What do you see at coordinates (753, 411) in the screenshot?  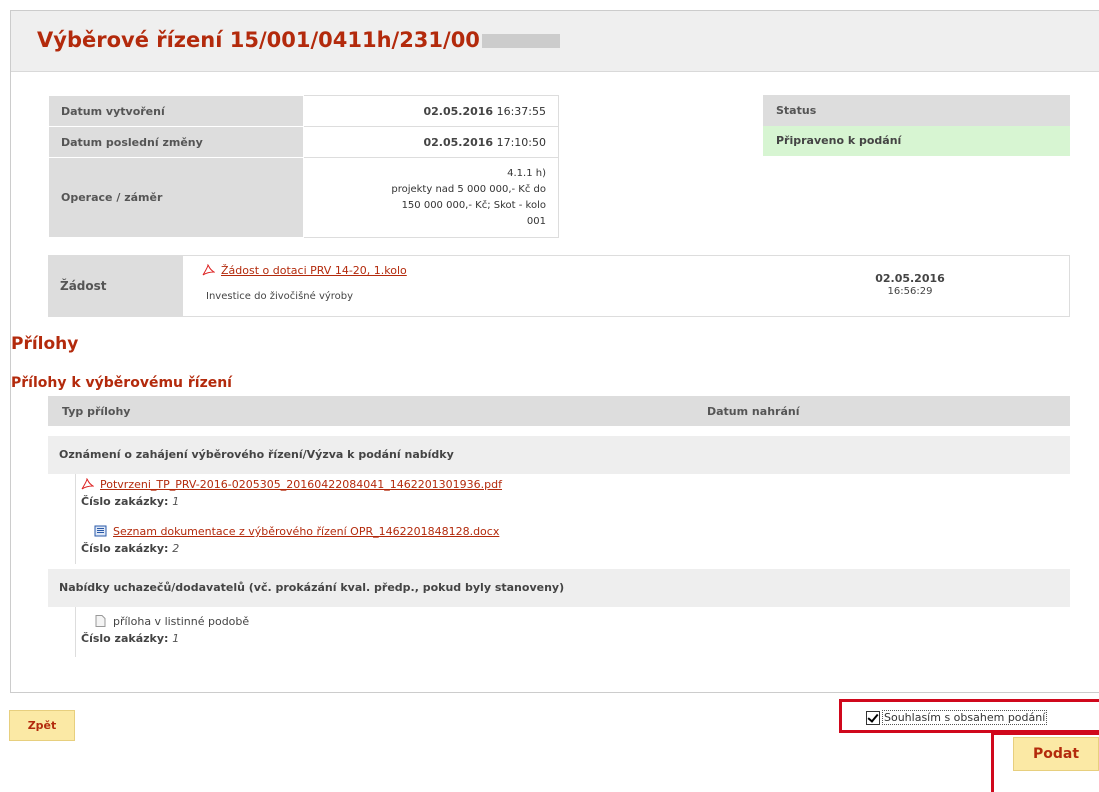 I see `column-header-date: Datum nahrání` at bounding box center [753, 411].